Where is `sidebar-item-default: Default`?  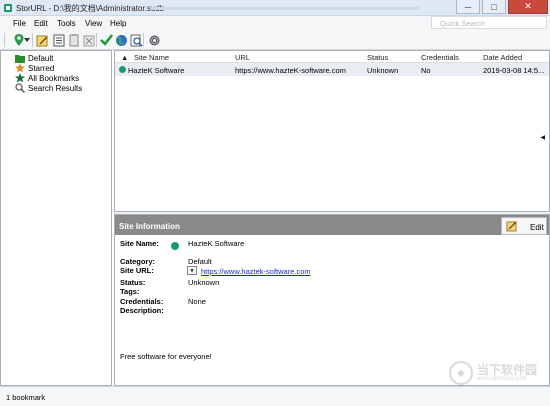
sidebar-item-default: Default is located at coordinates (34, 58).